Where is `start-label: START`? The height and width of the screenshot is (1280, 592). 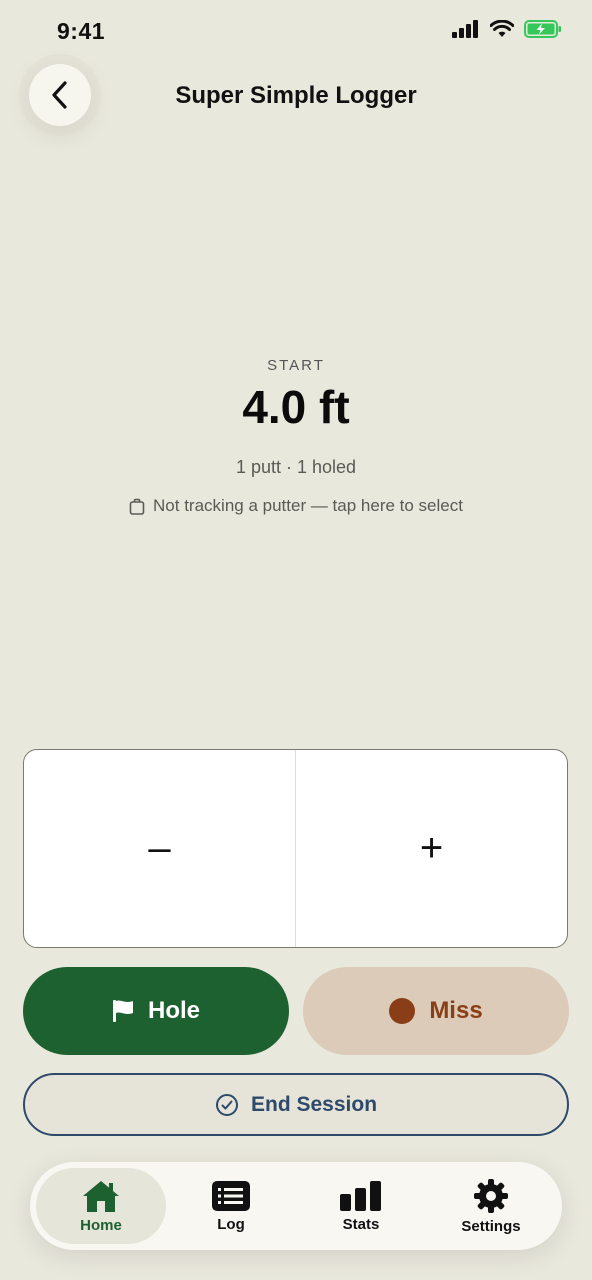
start-label: START is located at coordinates (296, 365).